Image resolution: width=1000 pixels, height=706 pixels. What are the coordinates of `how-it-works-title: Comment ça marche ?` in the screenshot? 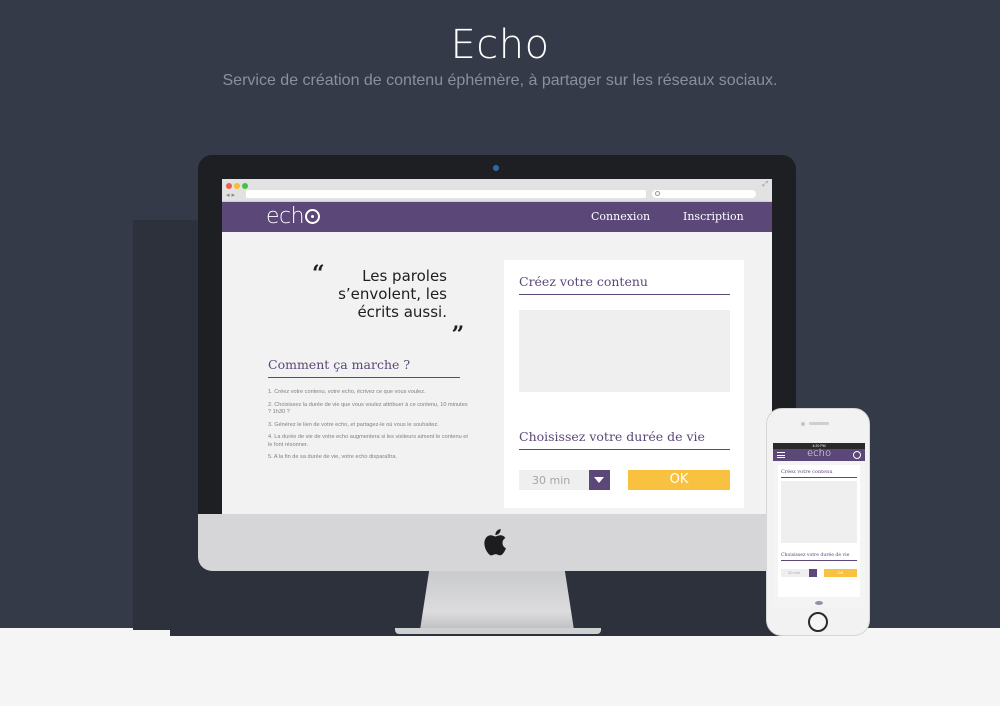 It's located at (364, 367).